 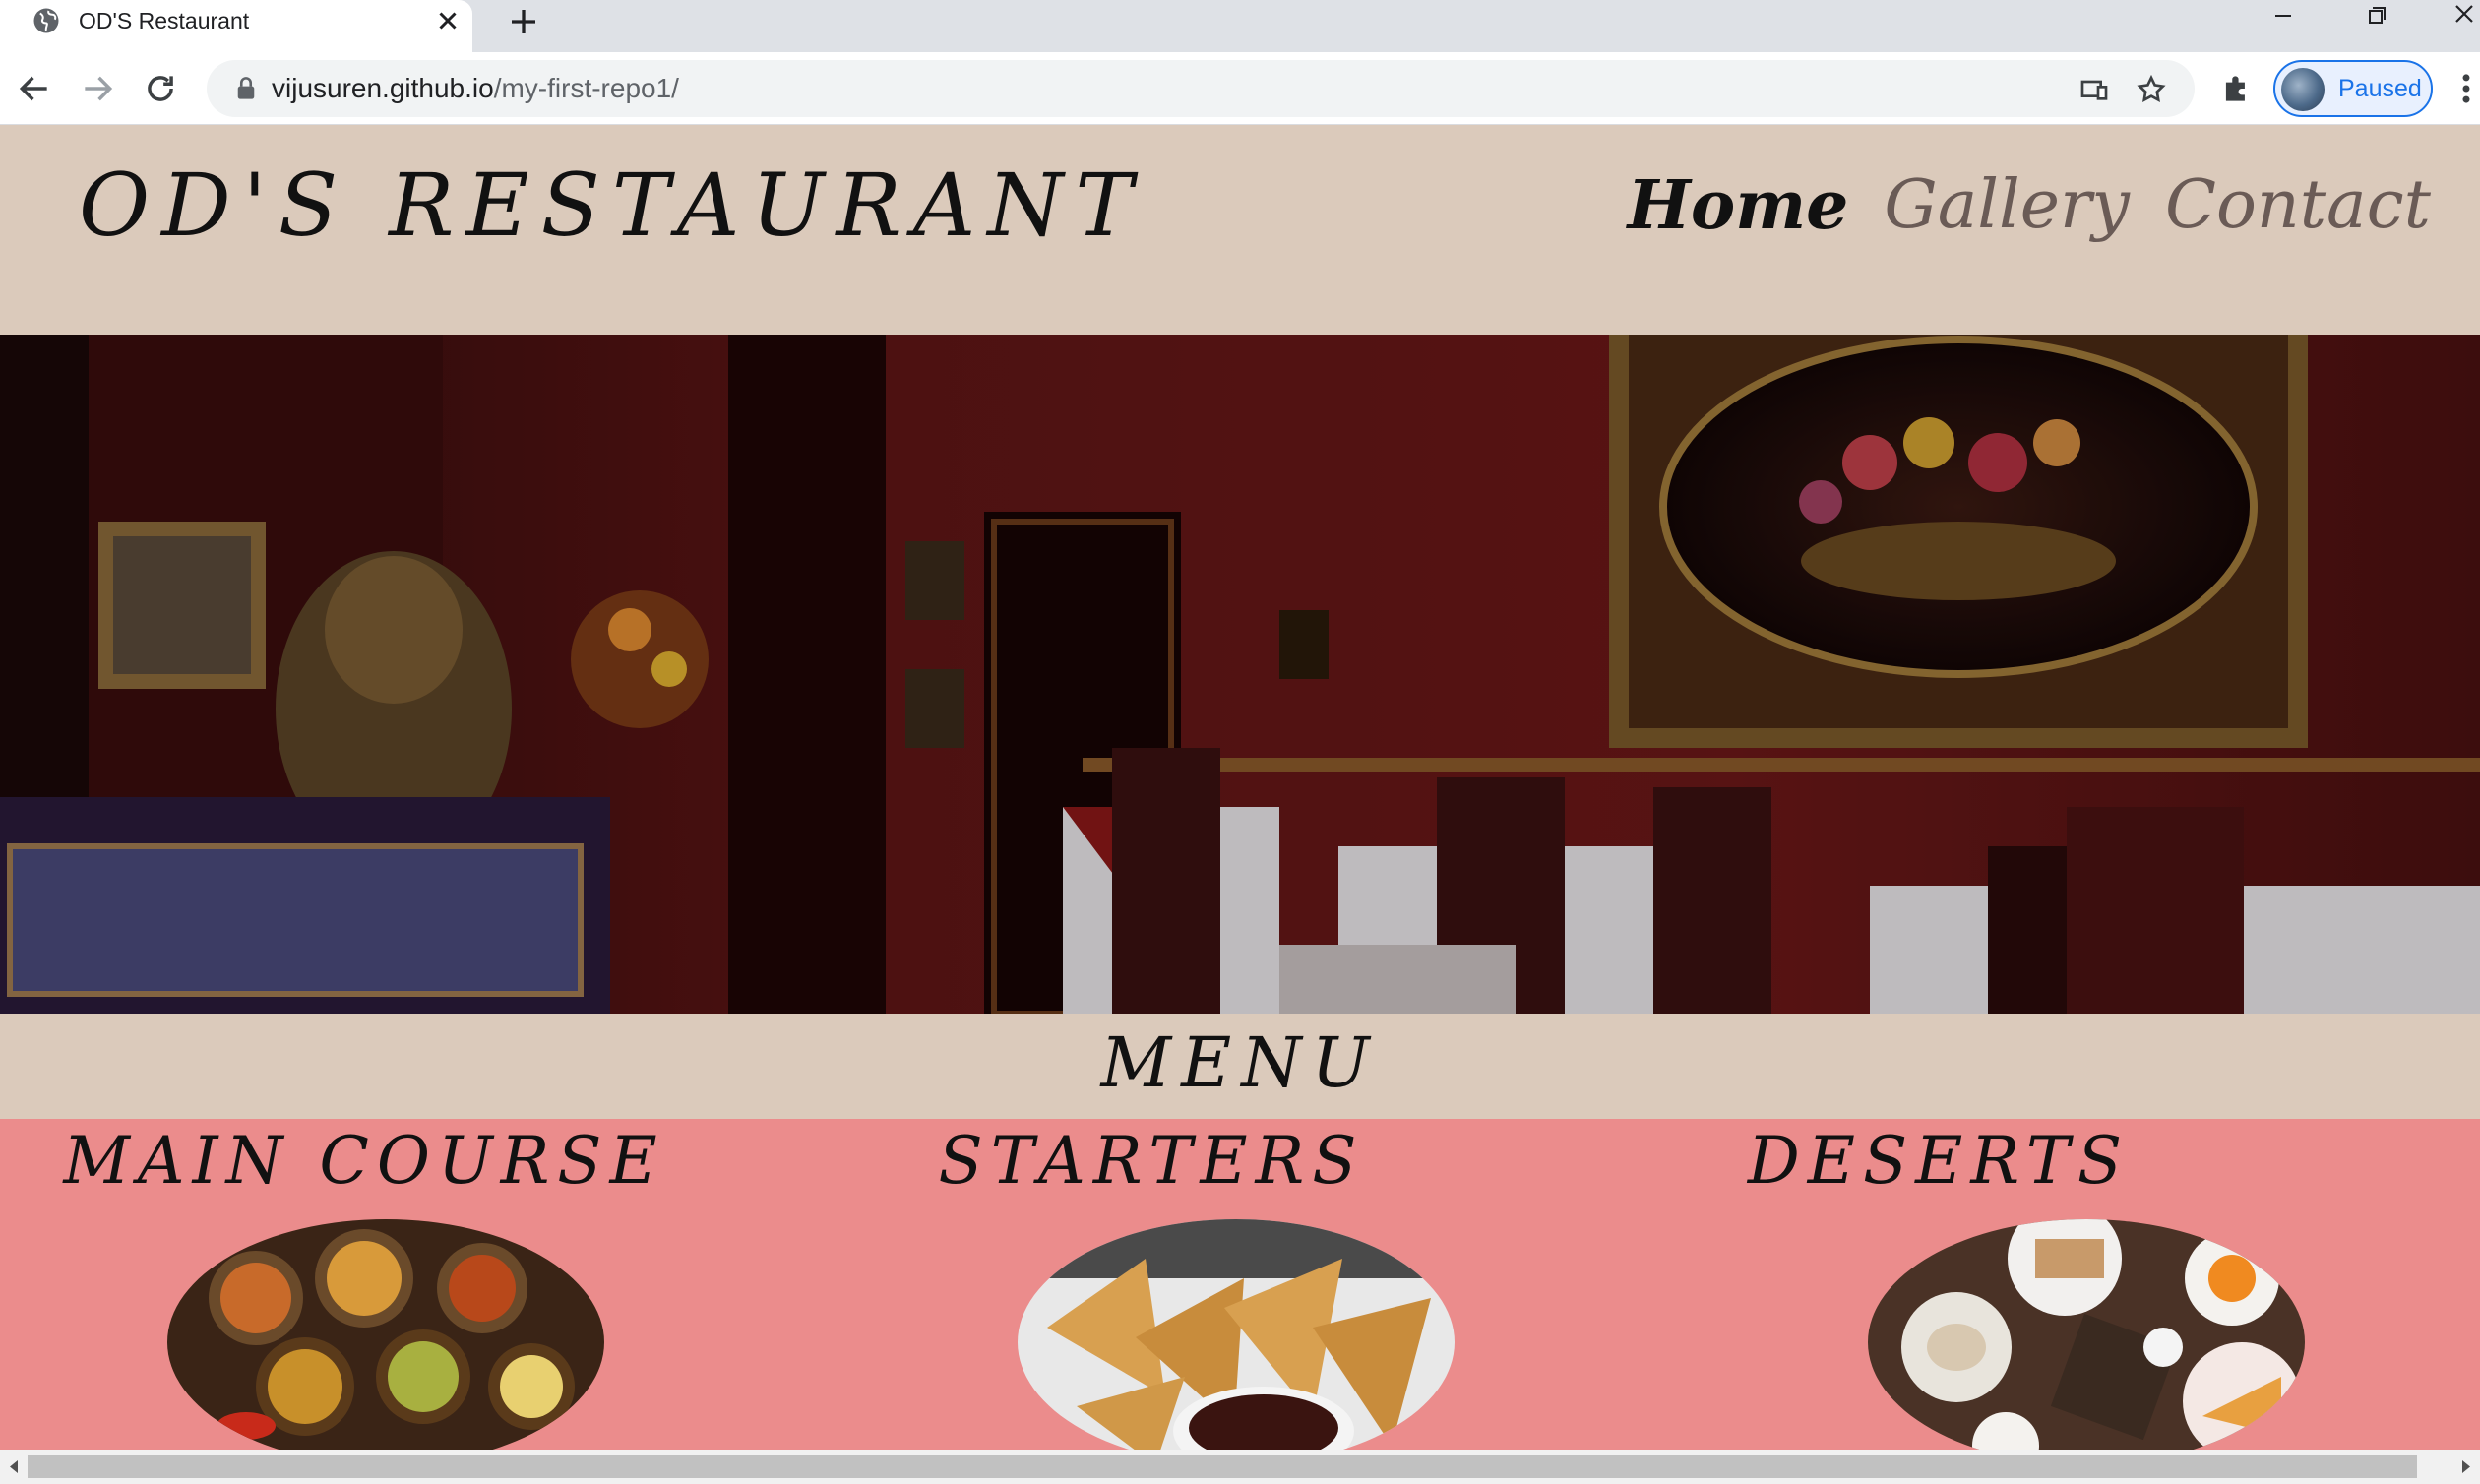 What do you see at coordinates (46, 20) in the screenshot?
I see `globe-icon` at bounding box center [46, 20].